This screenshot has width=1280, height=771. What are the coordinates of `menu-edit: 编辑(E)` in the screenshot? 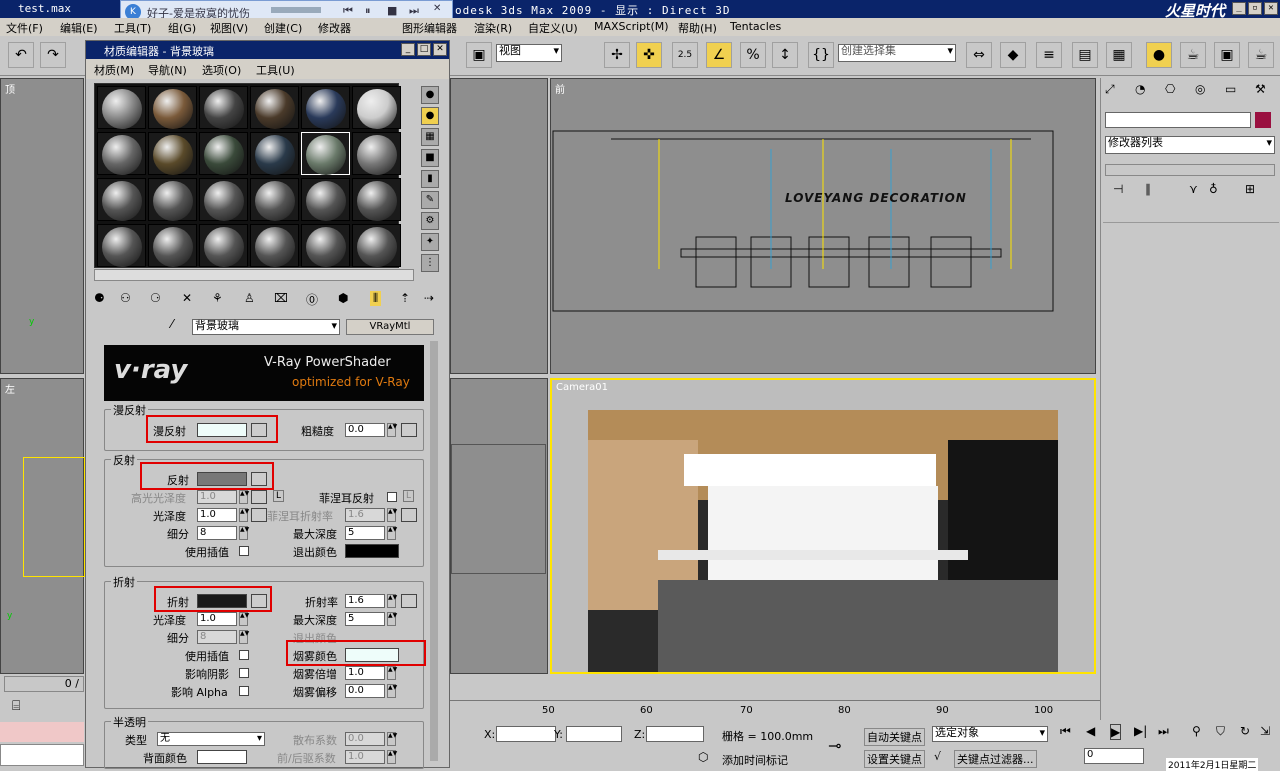 It's located at (79, 28).